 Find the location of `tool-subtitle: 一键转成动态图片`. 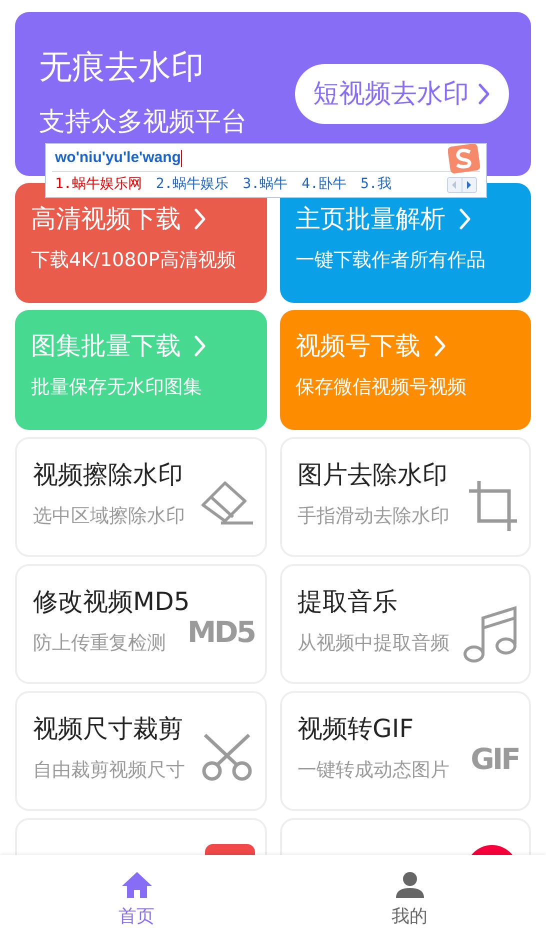

tool-subtitle: 一键转成动态图片 is located at coordinates (374, 770).